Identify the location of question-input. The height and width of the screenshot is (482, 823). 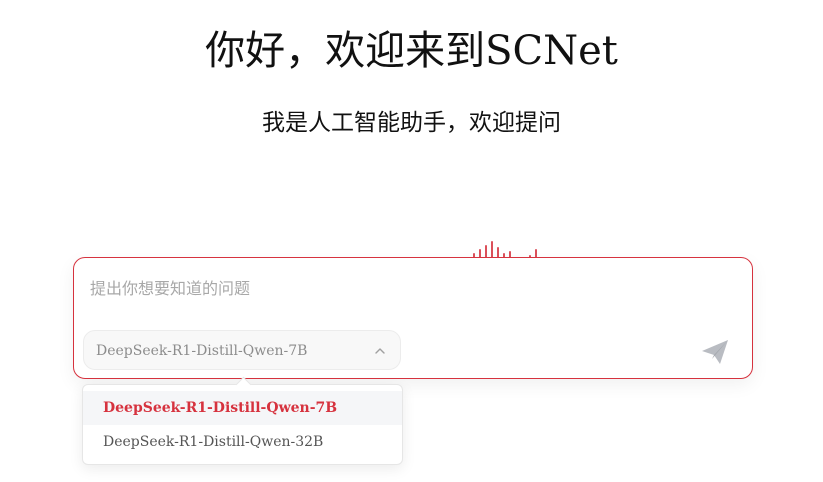
(410, 288).